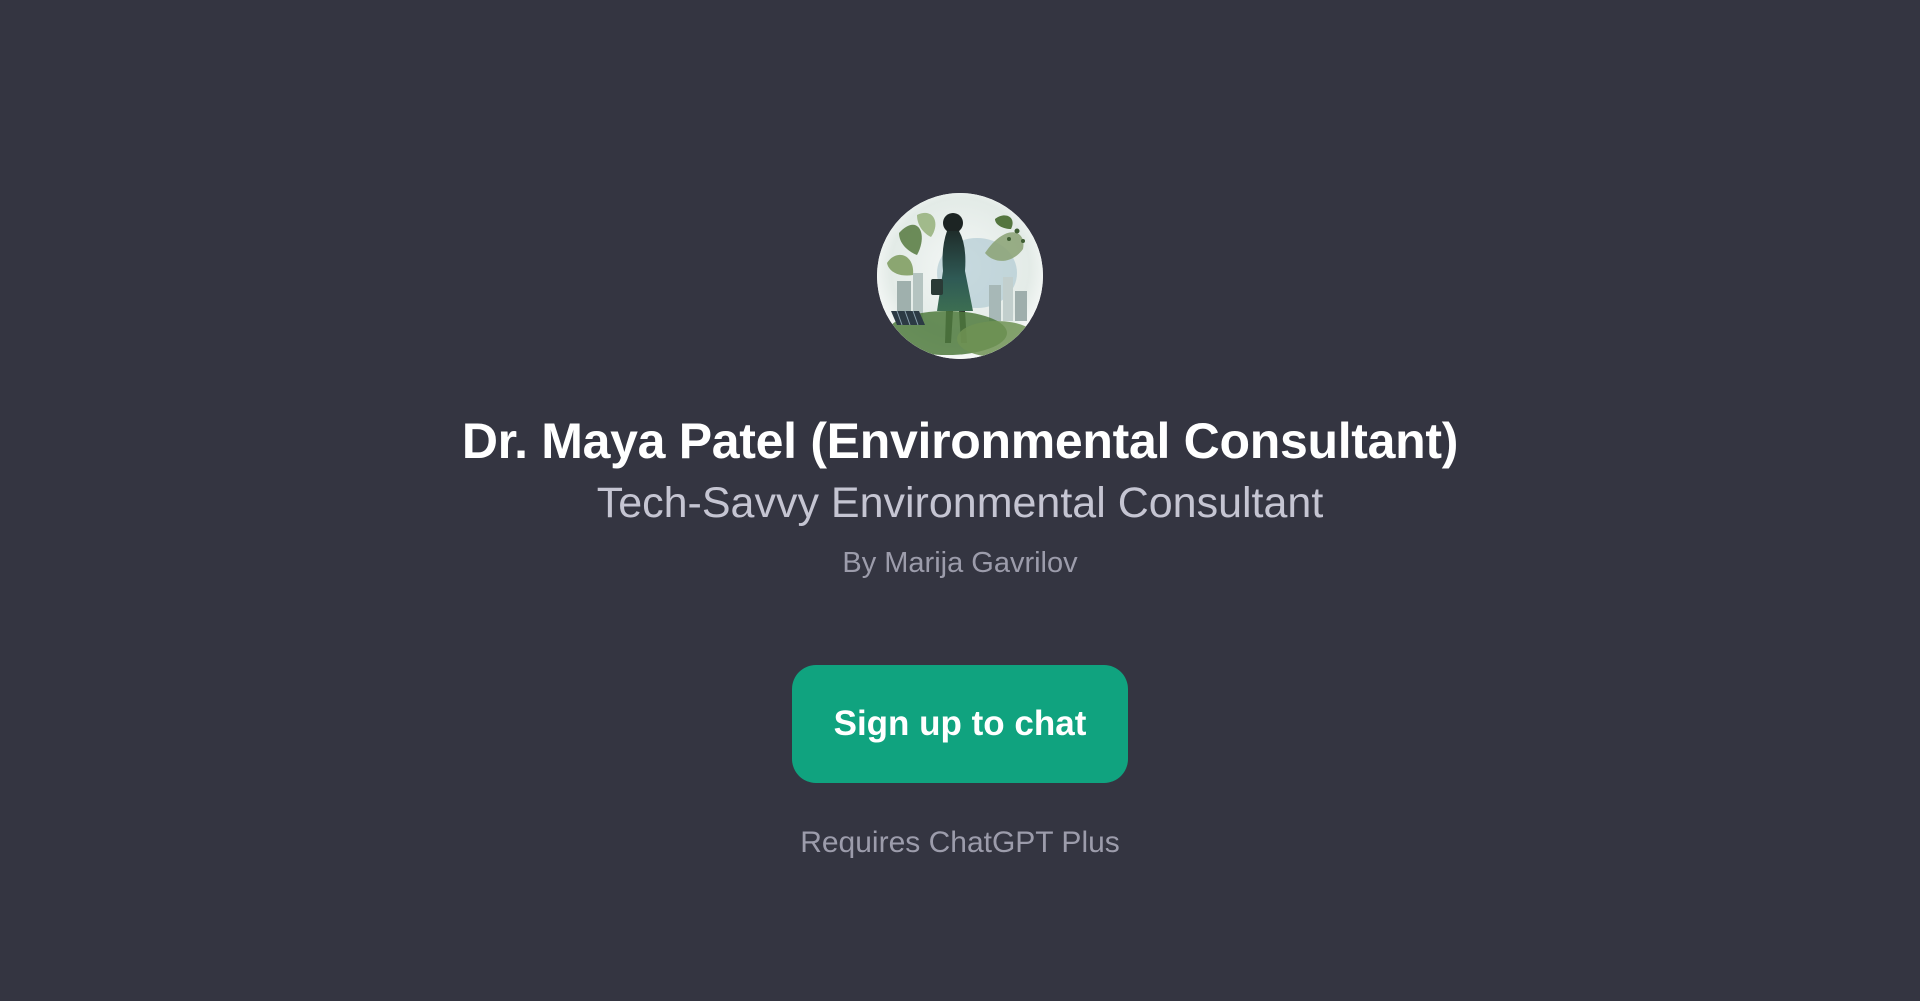  Describe the element at coordinates (960, 563) in the screenshot. I see `gpt-author: By Marija Gavrilov` at that location.